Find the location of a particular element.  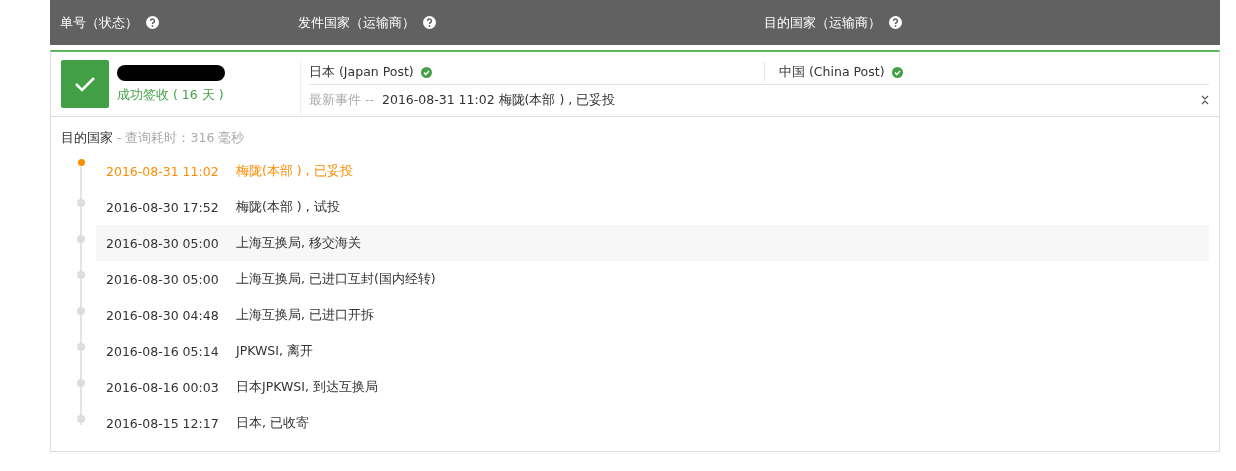

collapse-icon is located at coordinates (1205, 100).